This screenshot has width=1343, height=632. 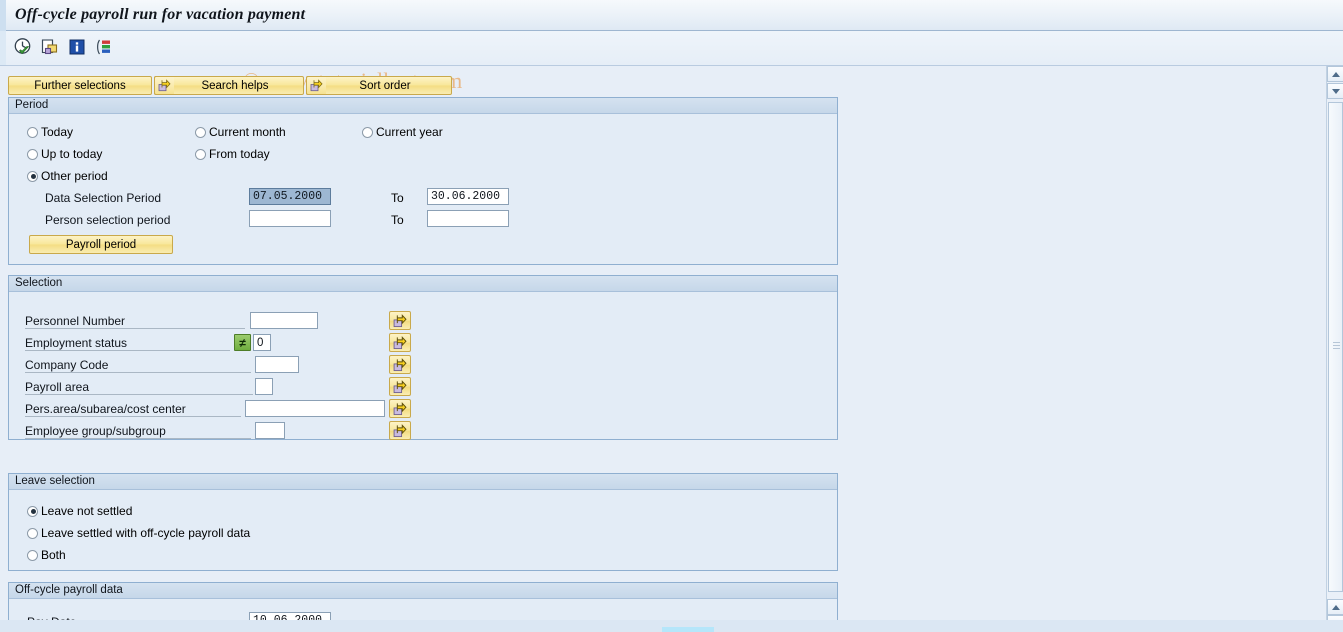 I want to click on radio-both-input, so click(x=32, y=555).